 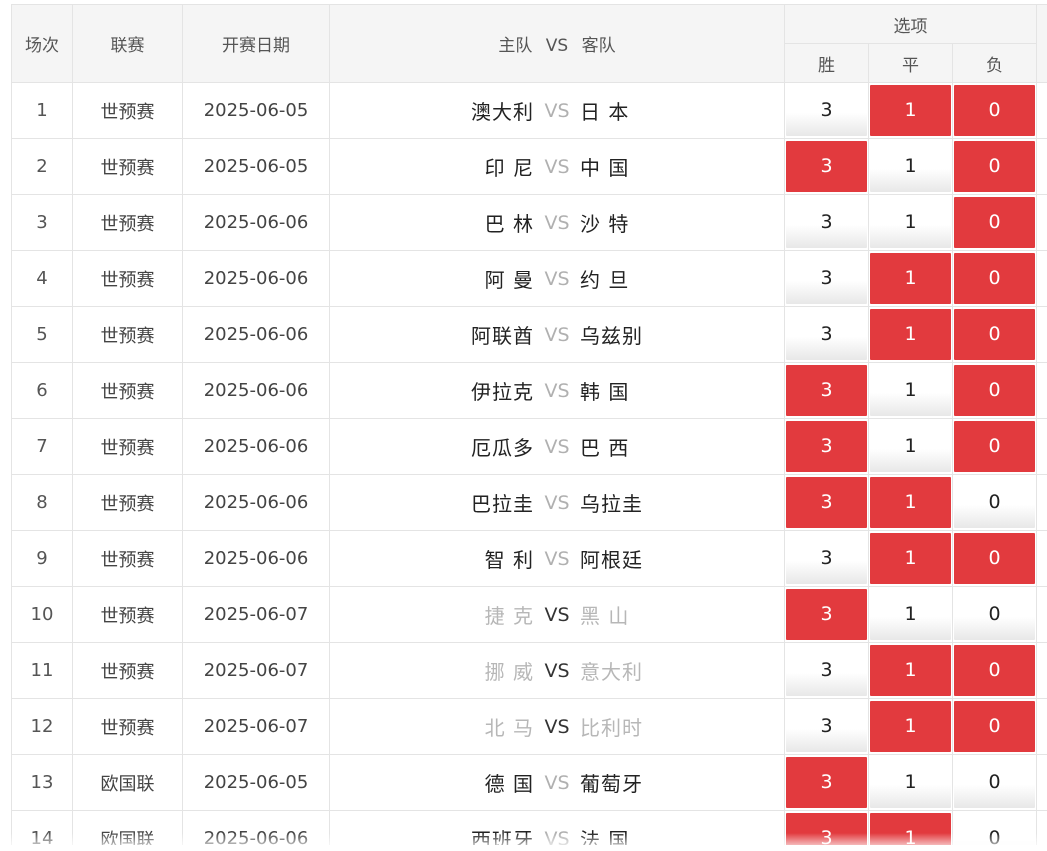 I want to click on away-team: 韩 国, so click(x=605, y=392).